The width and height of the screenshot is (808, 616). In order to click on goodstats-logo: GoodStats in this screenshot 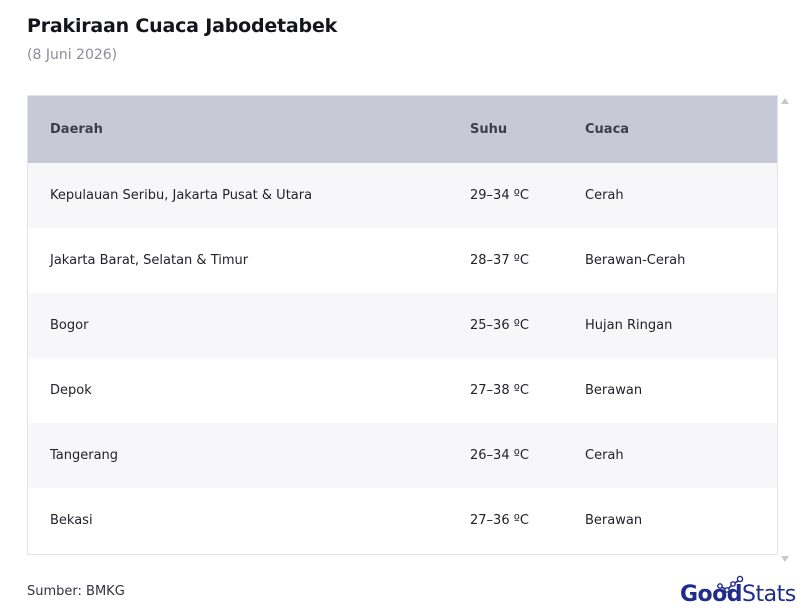, I will do `click(739, 593)`.